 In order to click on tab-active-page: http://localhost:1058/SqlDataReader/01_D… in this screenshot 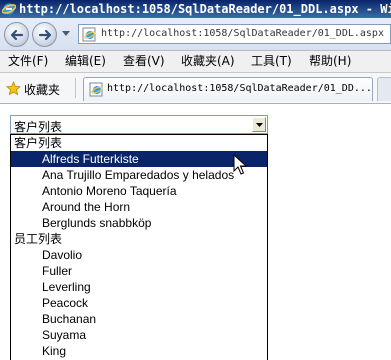, I will do `click(228, 89)`.